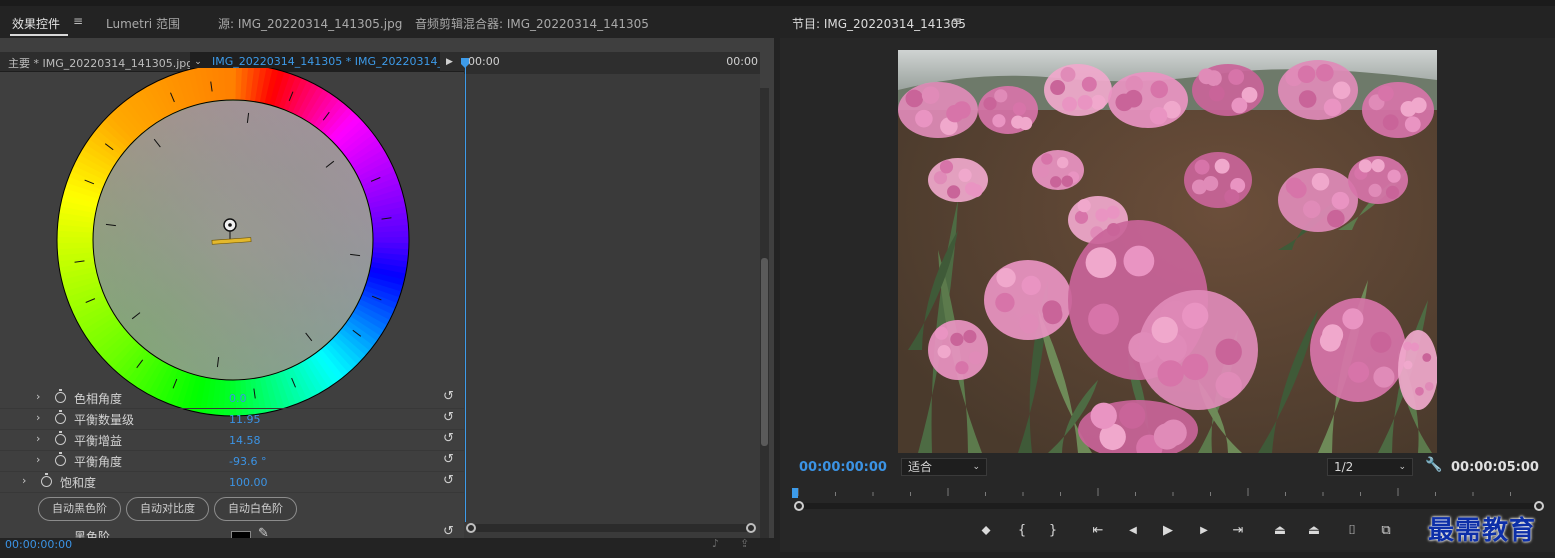  I want to click on current-timecode: 00:00:00:00, so click(38, 544).